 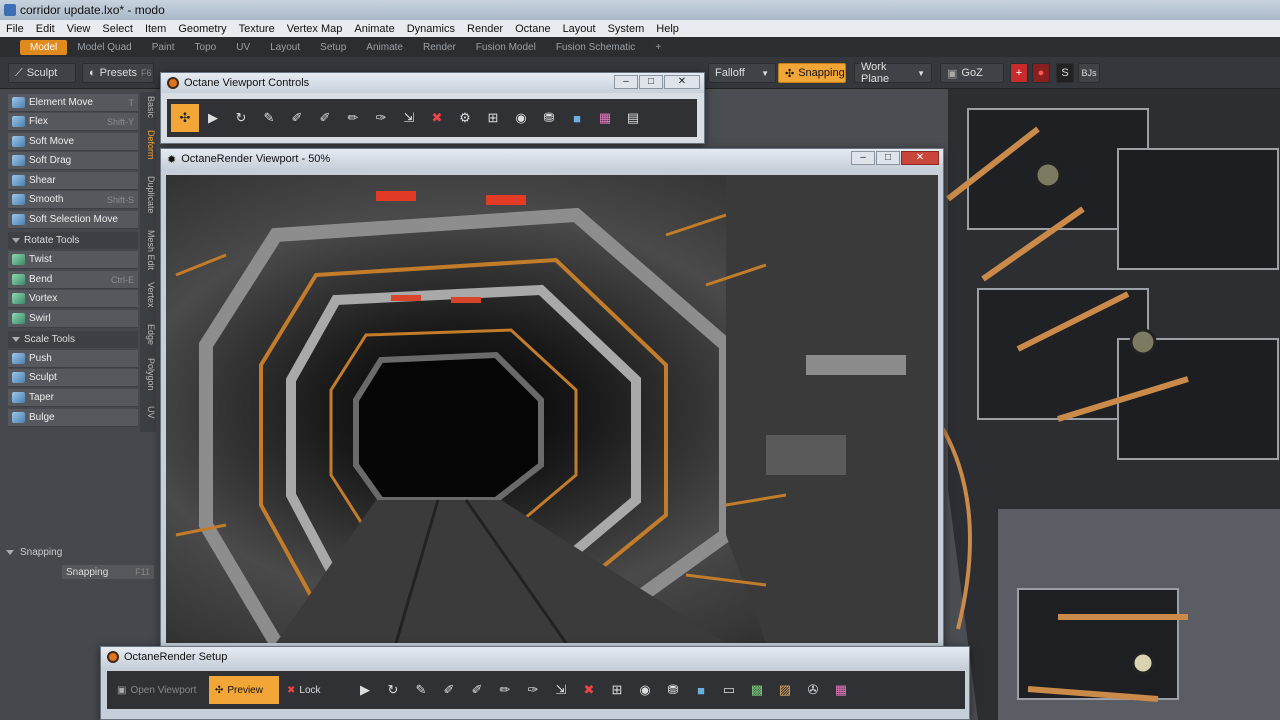 What do you see at coordinates (73, 161) in the screenshot?
I see `soft-drag-tool: Soft Drag` at bounding box center [73, 161].